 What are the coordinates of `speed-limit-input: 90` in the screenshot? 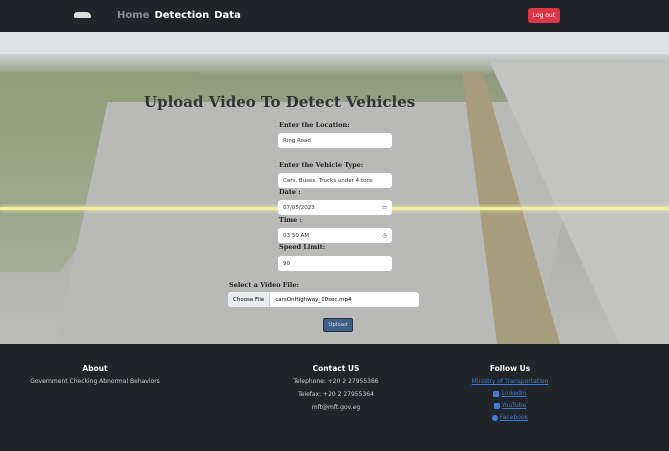 It's located at (335, 263).